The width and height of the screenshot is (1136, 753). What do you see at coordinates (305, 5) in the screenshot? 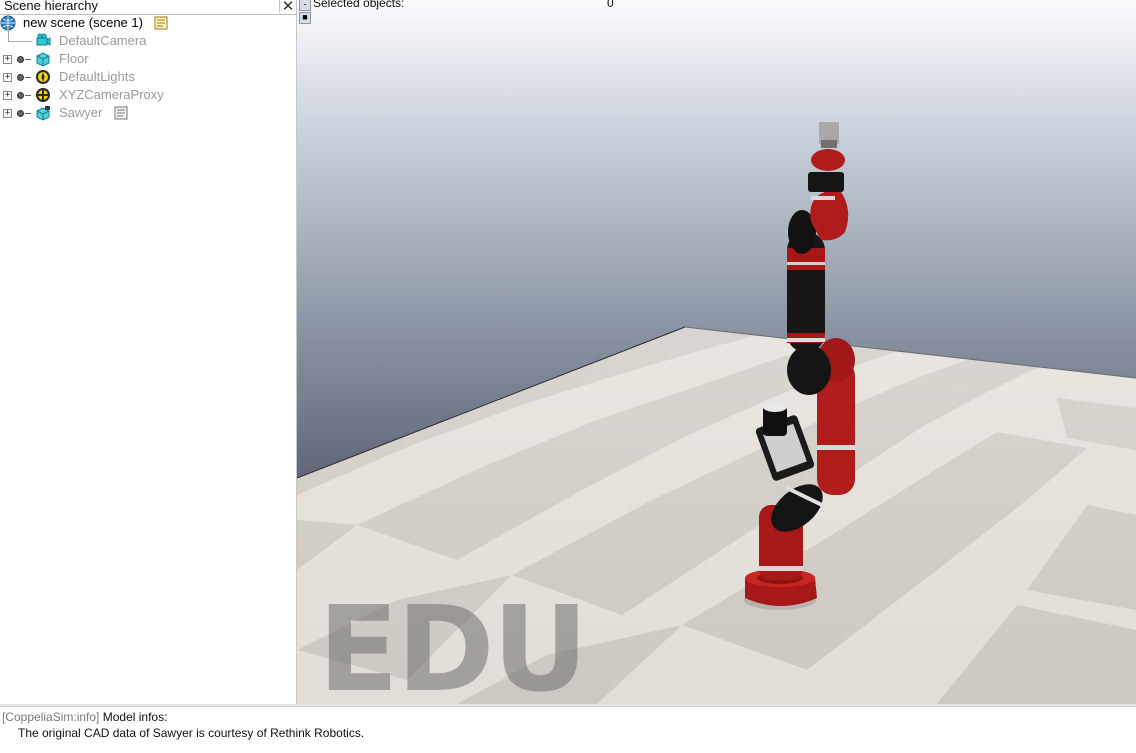
I see `minimize-icon: -` at bounding box center [305, 5].